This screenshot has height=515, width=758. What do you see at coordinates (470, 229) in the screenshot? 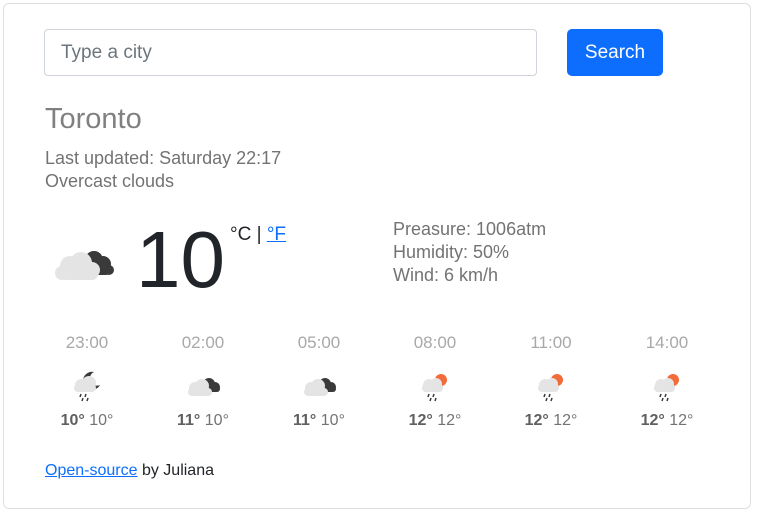
I see `pressure-value: Preasure: 1006atm` at bounding box center [470, 229].